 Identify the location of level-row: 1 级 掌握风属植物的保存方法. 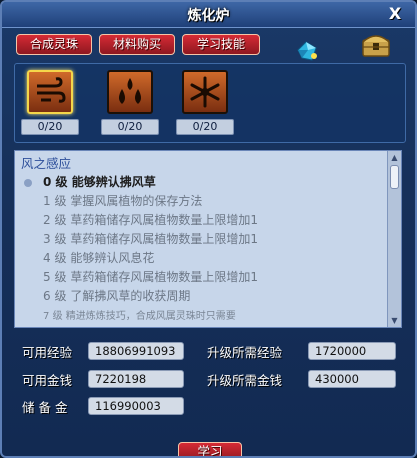
(122, 201).